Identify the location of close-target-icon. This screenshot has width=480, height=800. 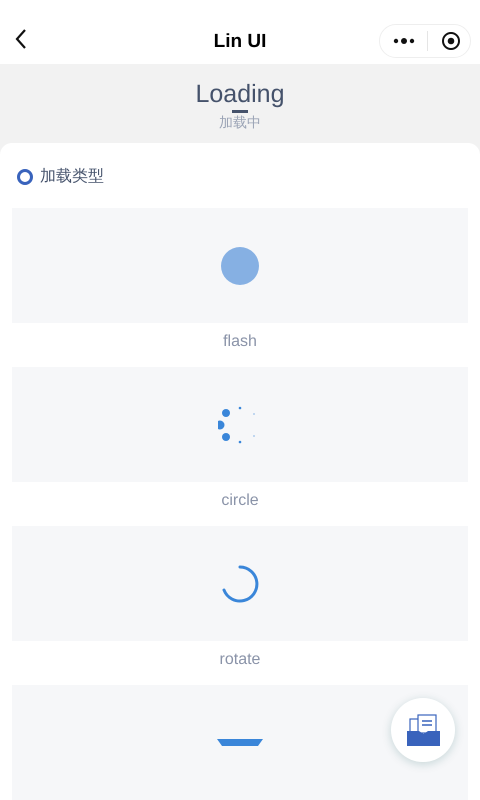
(451, 41).